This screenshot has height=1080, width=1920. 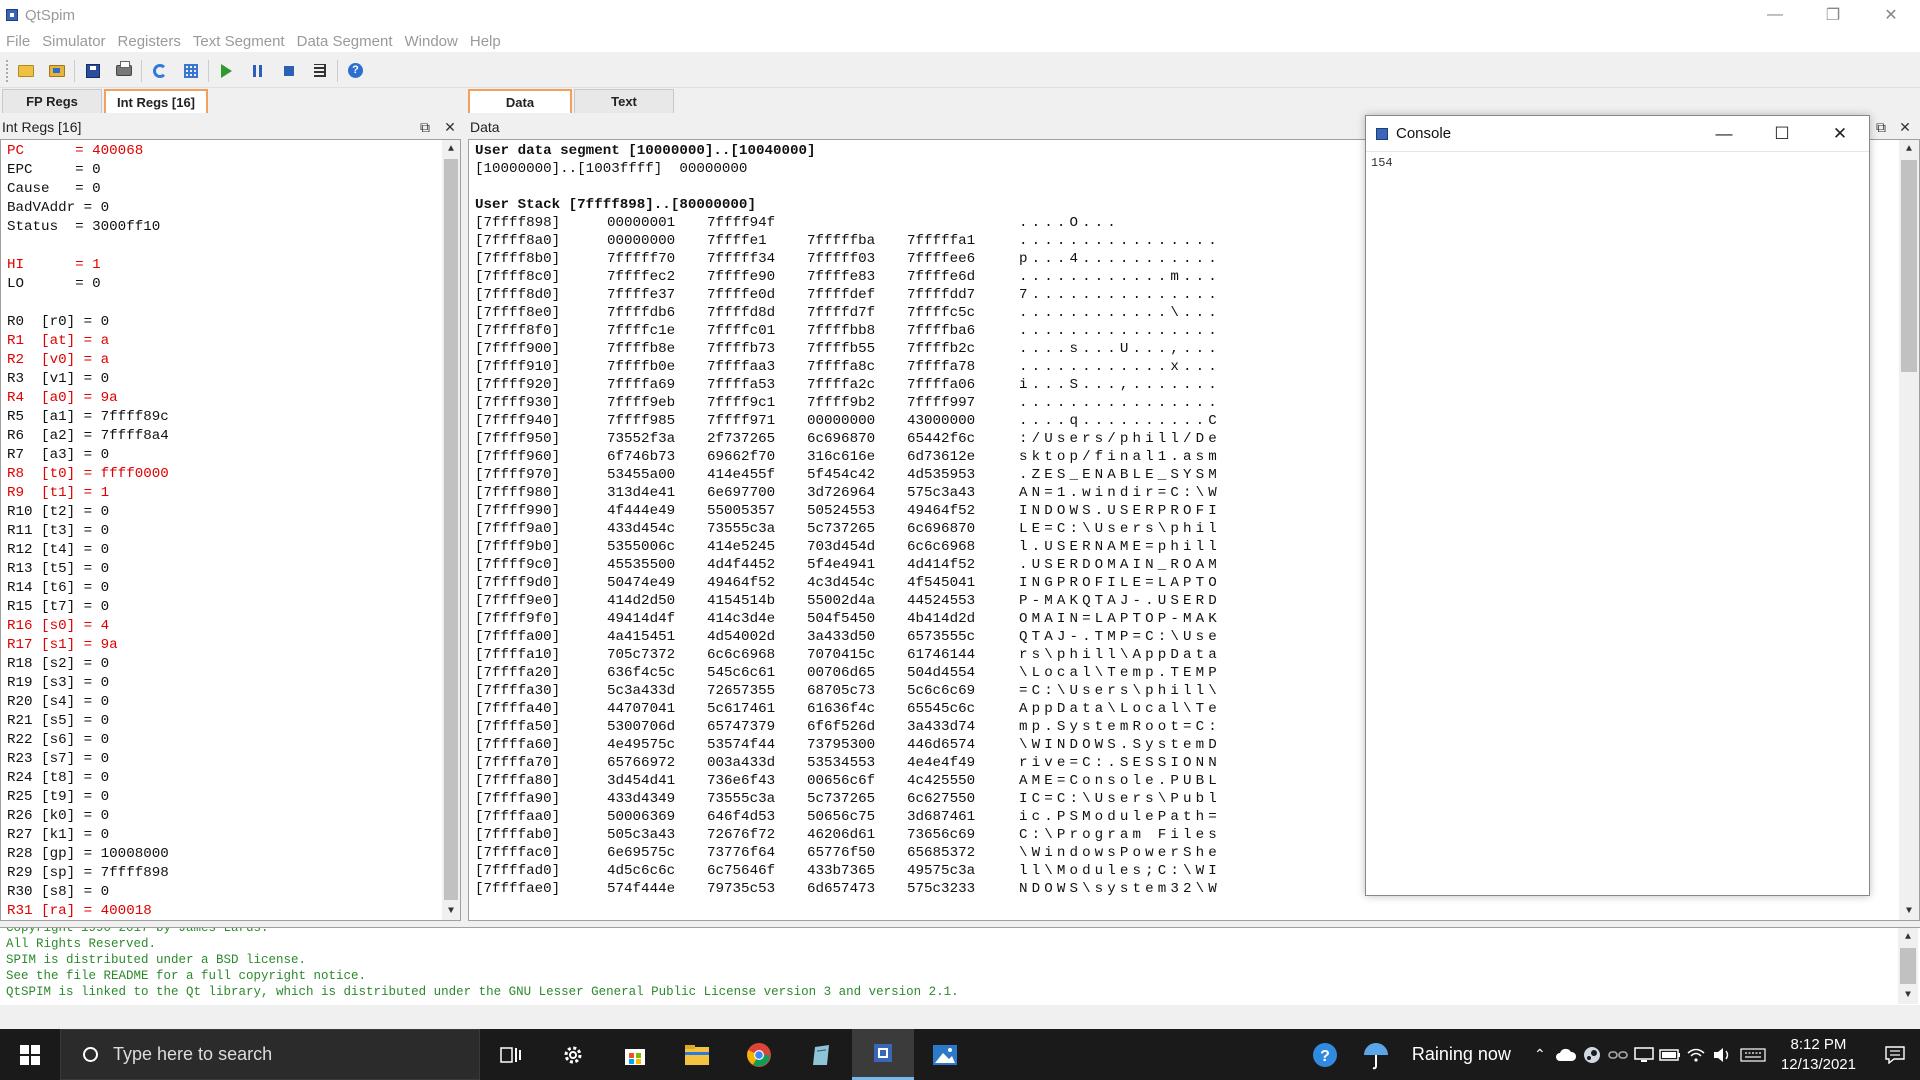 I want to click on maximize-icon: ☐, so click(x=1782, y=134).